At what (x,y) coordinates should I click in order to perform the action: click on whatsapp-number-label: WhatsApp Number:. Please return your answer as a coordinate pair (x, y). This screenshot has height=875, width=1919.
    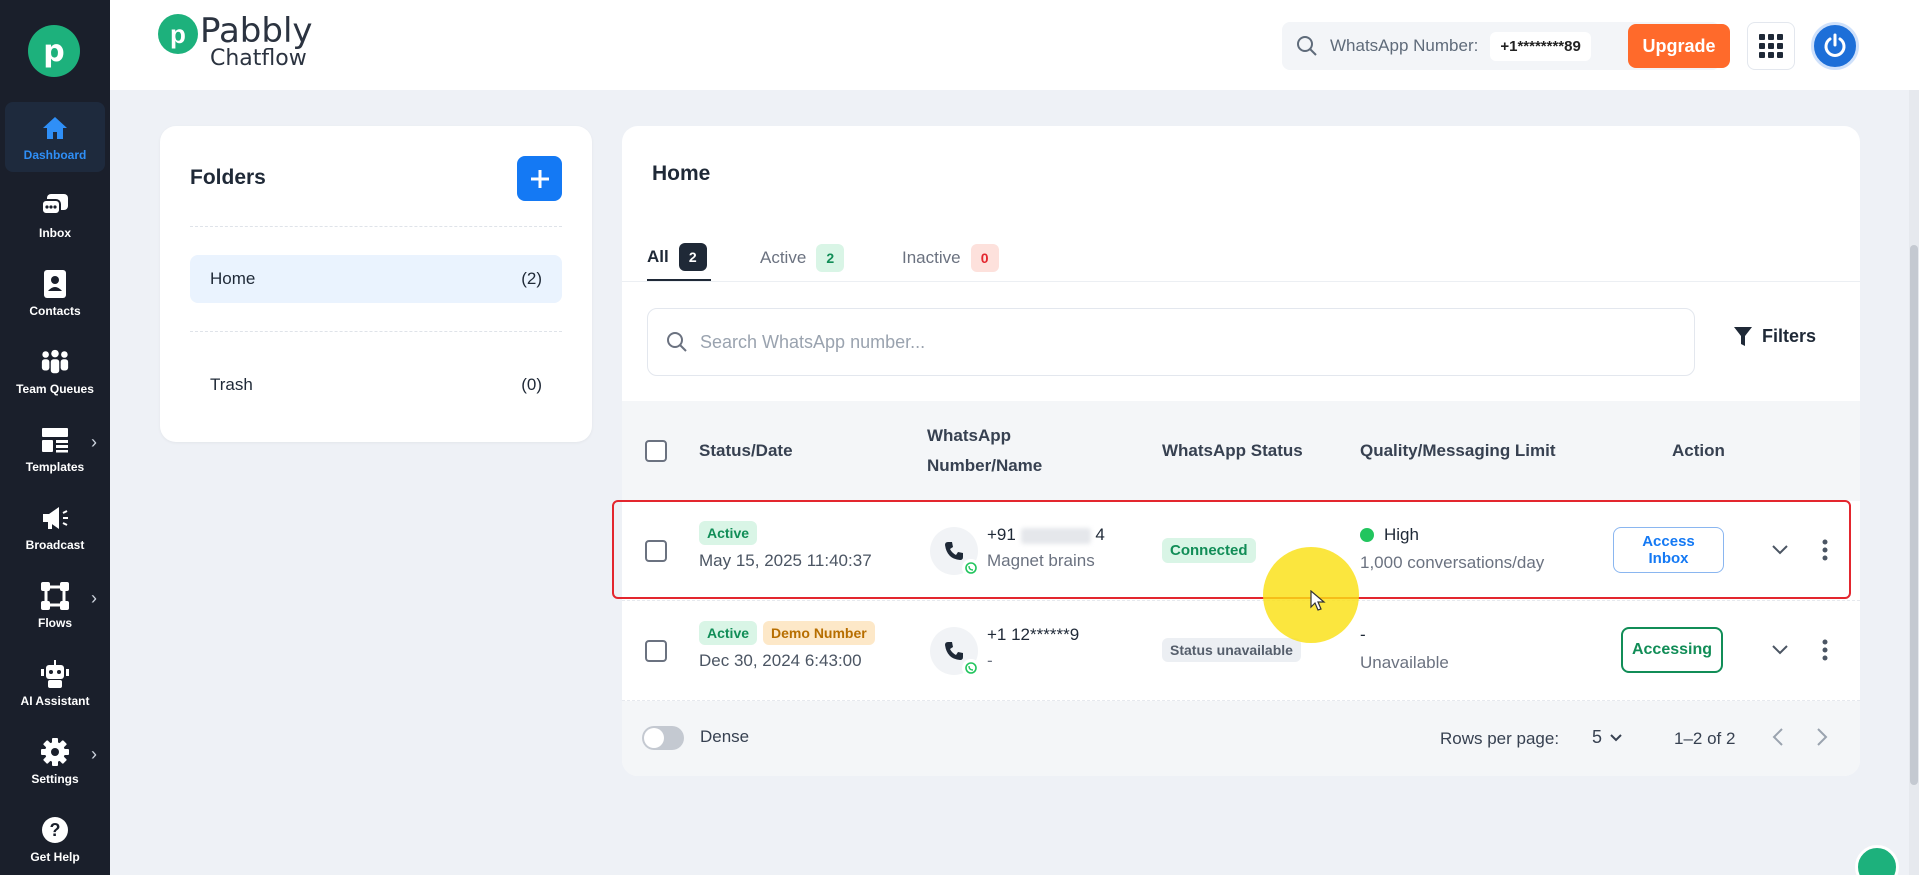
    Looking at the image, I should click on (1404, 45).